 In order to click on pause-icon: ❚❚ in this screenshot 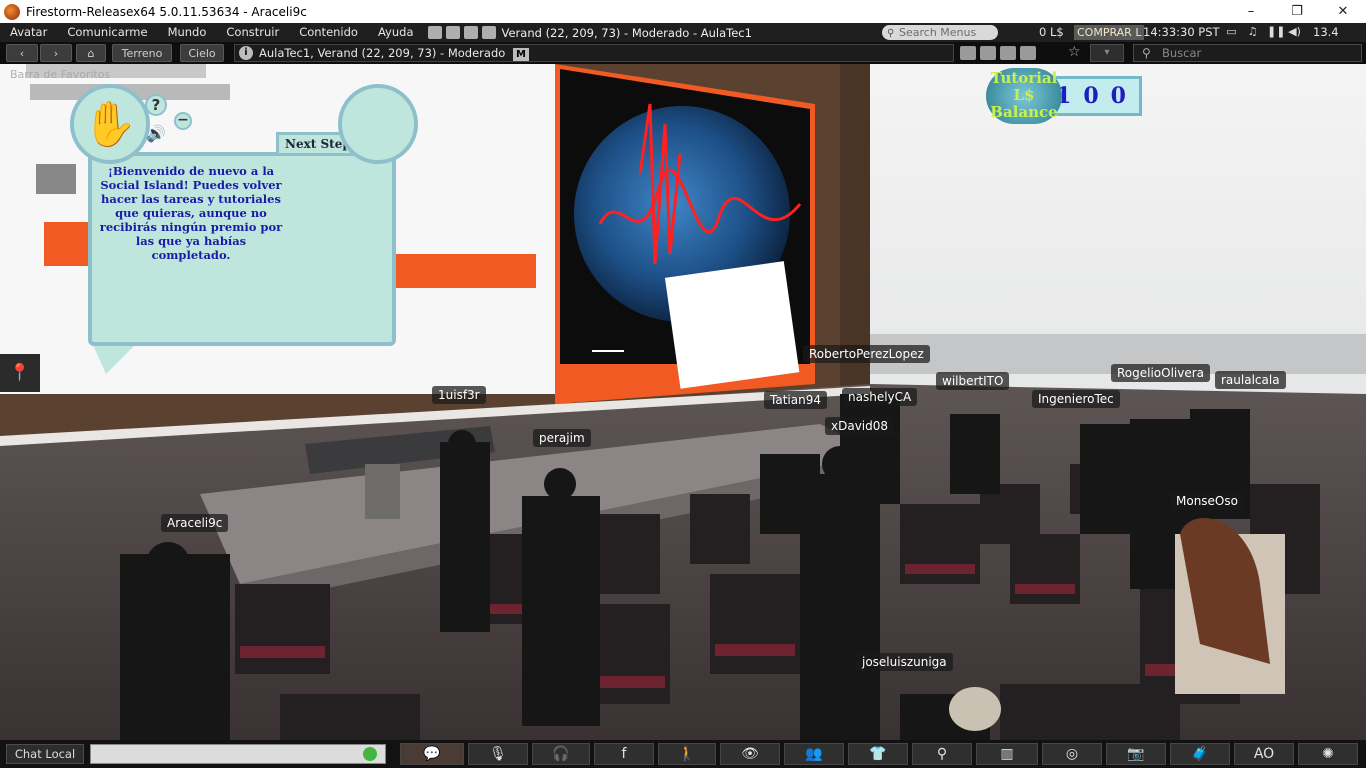, I will do `click(1276, 32)`.